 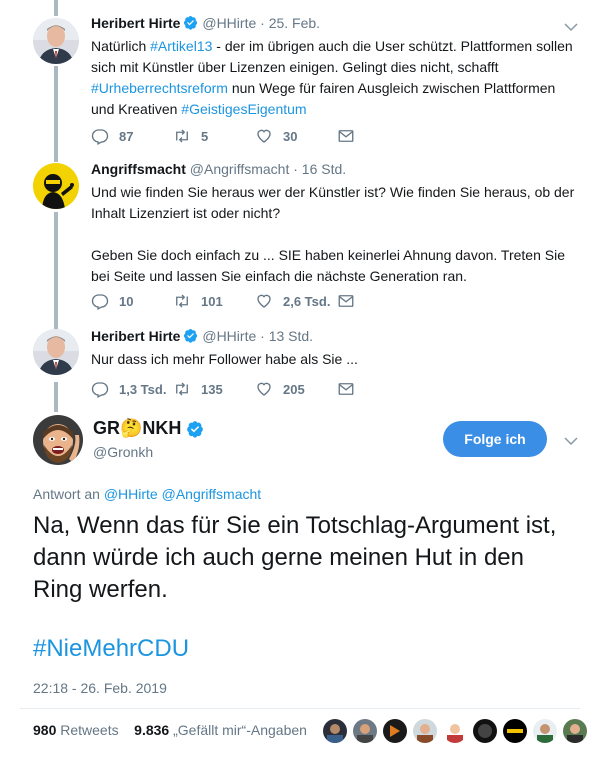 What do you see at coordinates (335, 336) in the screenshot?
I see `tweet-header: Heribert Hirte @HHirte · 13 Std.` at bounding box center [335, 336].